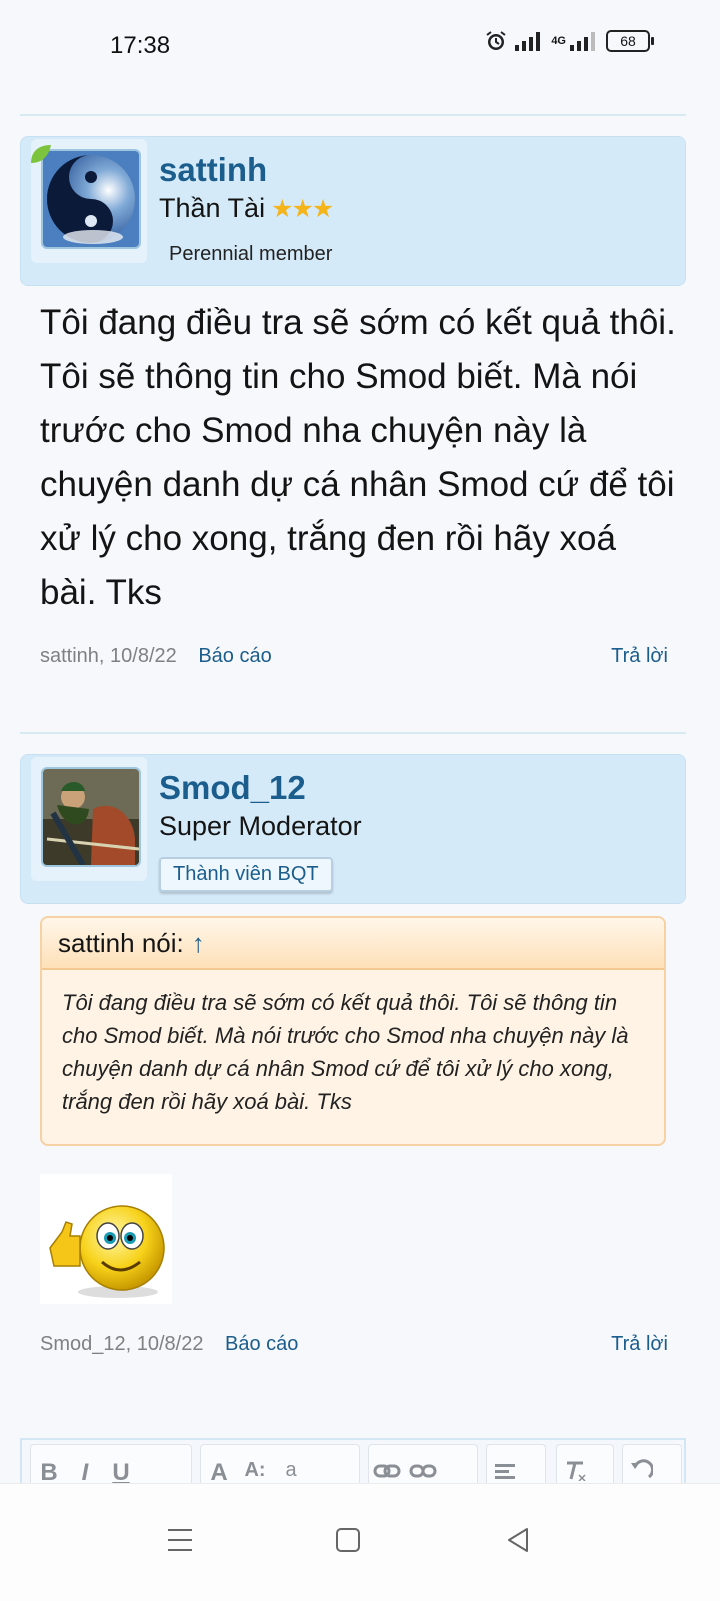 The height and width of the screenshot is (1601, 720). Describe the element at coordinates (528, 41) in the screenshot. I see `signal-icon` at that location.